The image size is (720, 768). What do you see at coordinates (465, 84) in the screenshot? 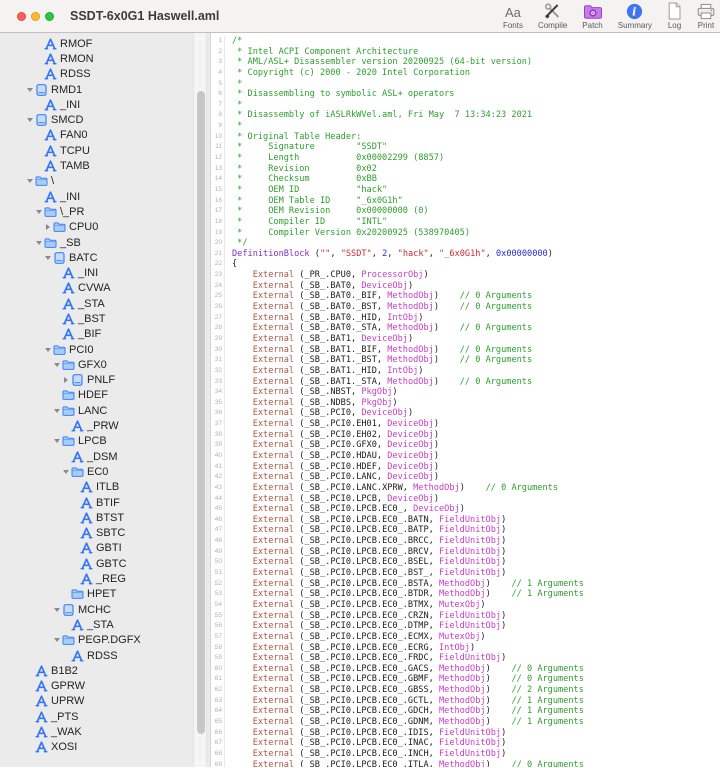
I see `code-line: 5 *` at bounding box center [465, 84].